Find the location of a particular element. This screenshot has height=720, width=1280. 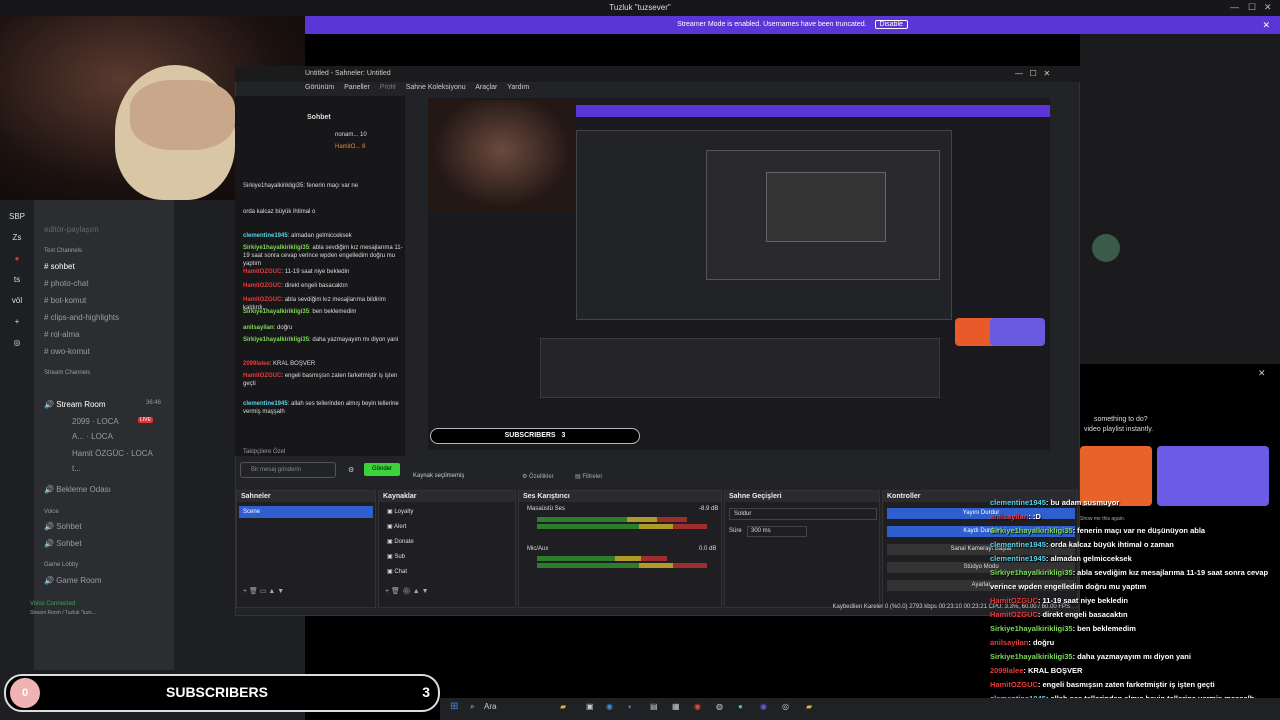

obs-window-controls: — ☐ ✕ is located at coordinates (1032, 73).